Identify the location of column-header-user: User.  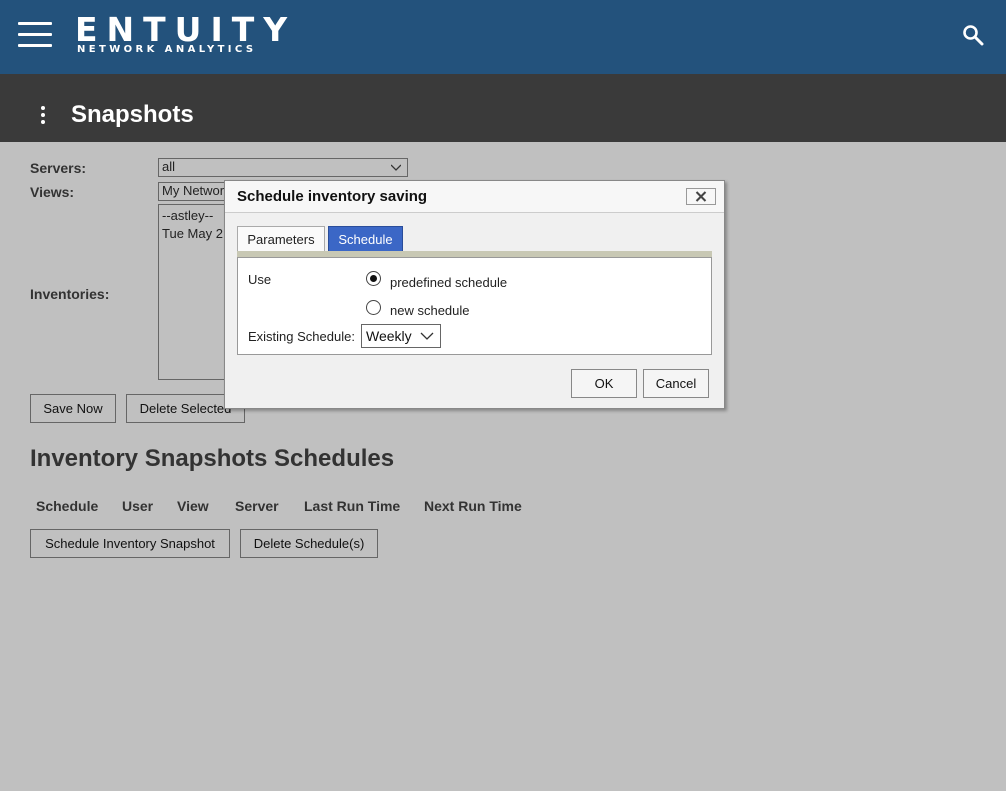
(138, 506).